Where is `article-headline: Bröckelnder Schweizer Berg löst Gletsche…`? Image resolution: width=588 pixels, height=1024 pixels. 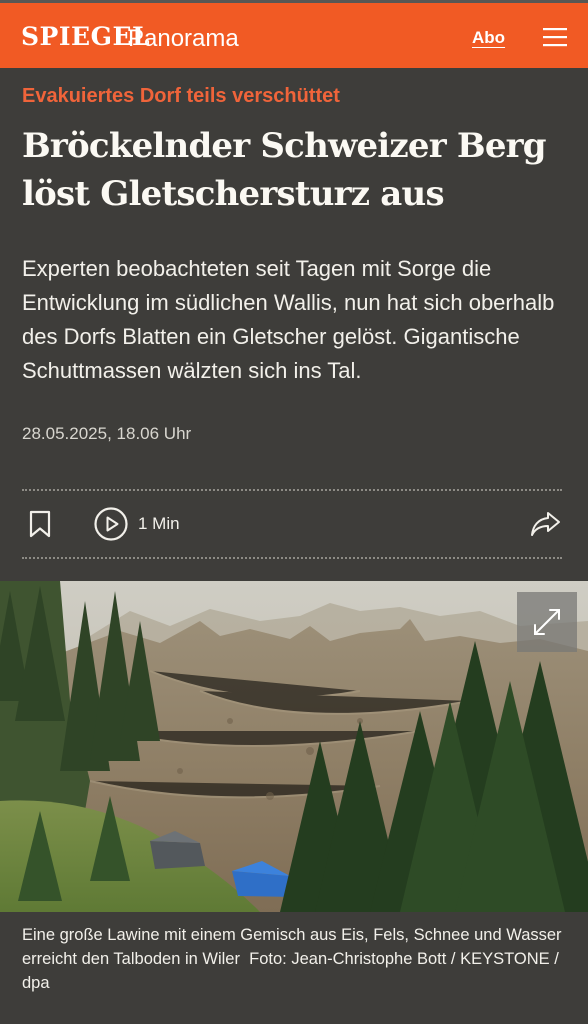 article-headline: Bröckelnder Schweizer Berg löst Gletsche… is located at coordinates (292, 170).